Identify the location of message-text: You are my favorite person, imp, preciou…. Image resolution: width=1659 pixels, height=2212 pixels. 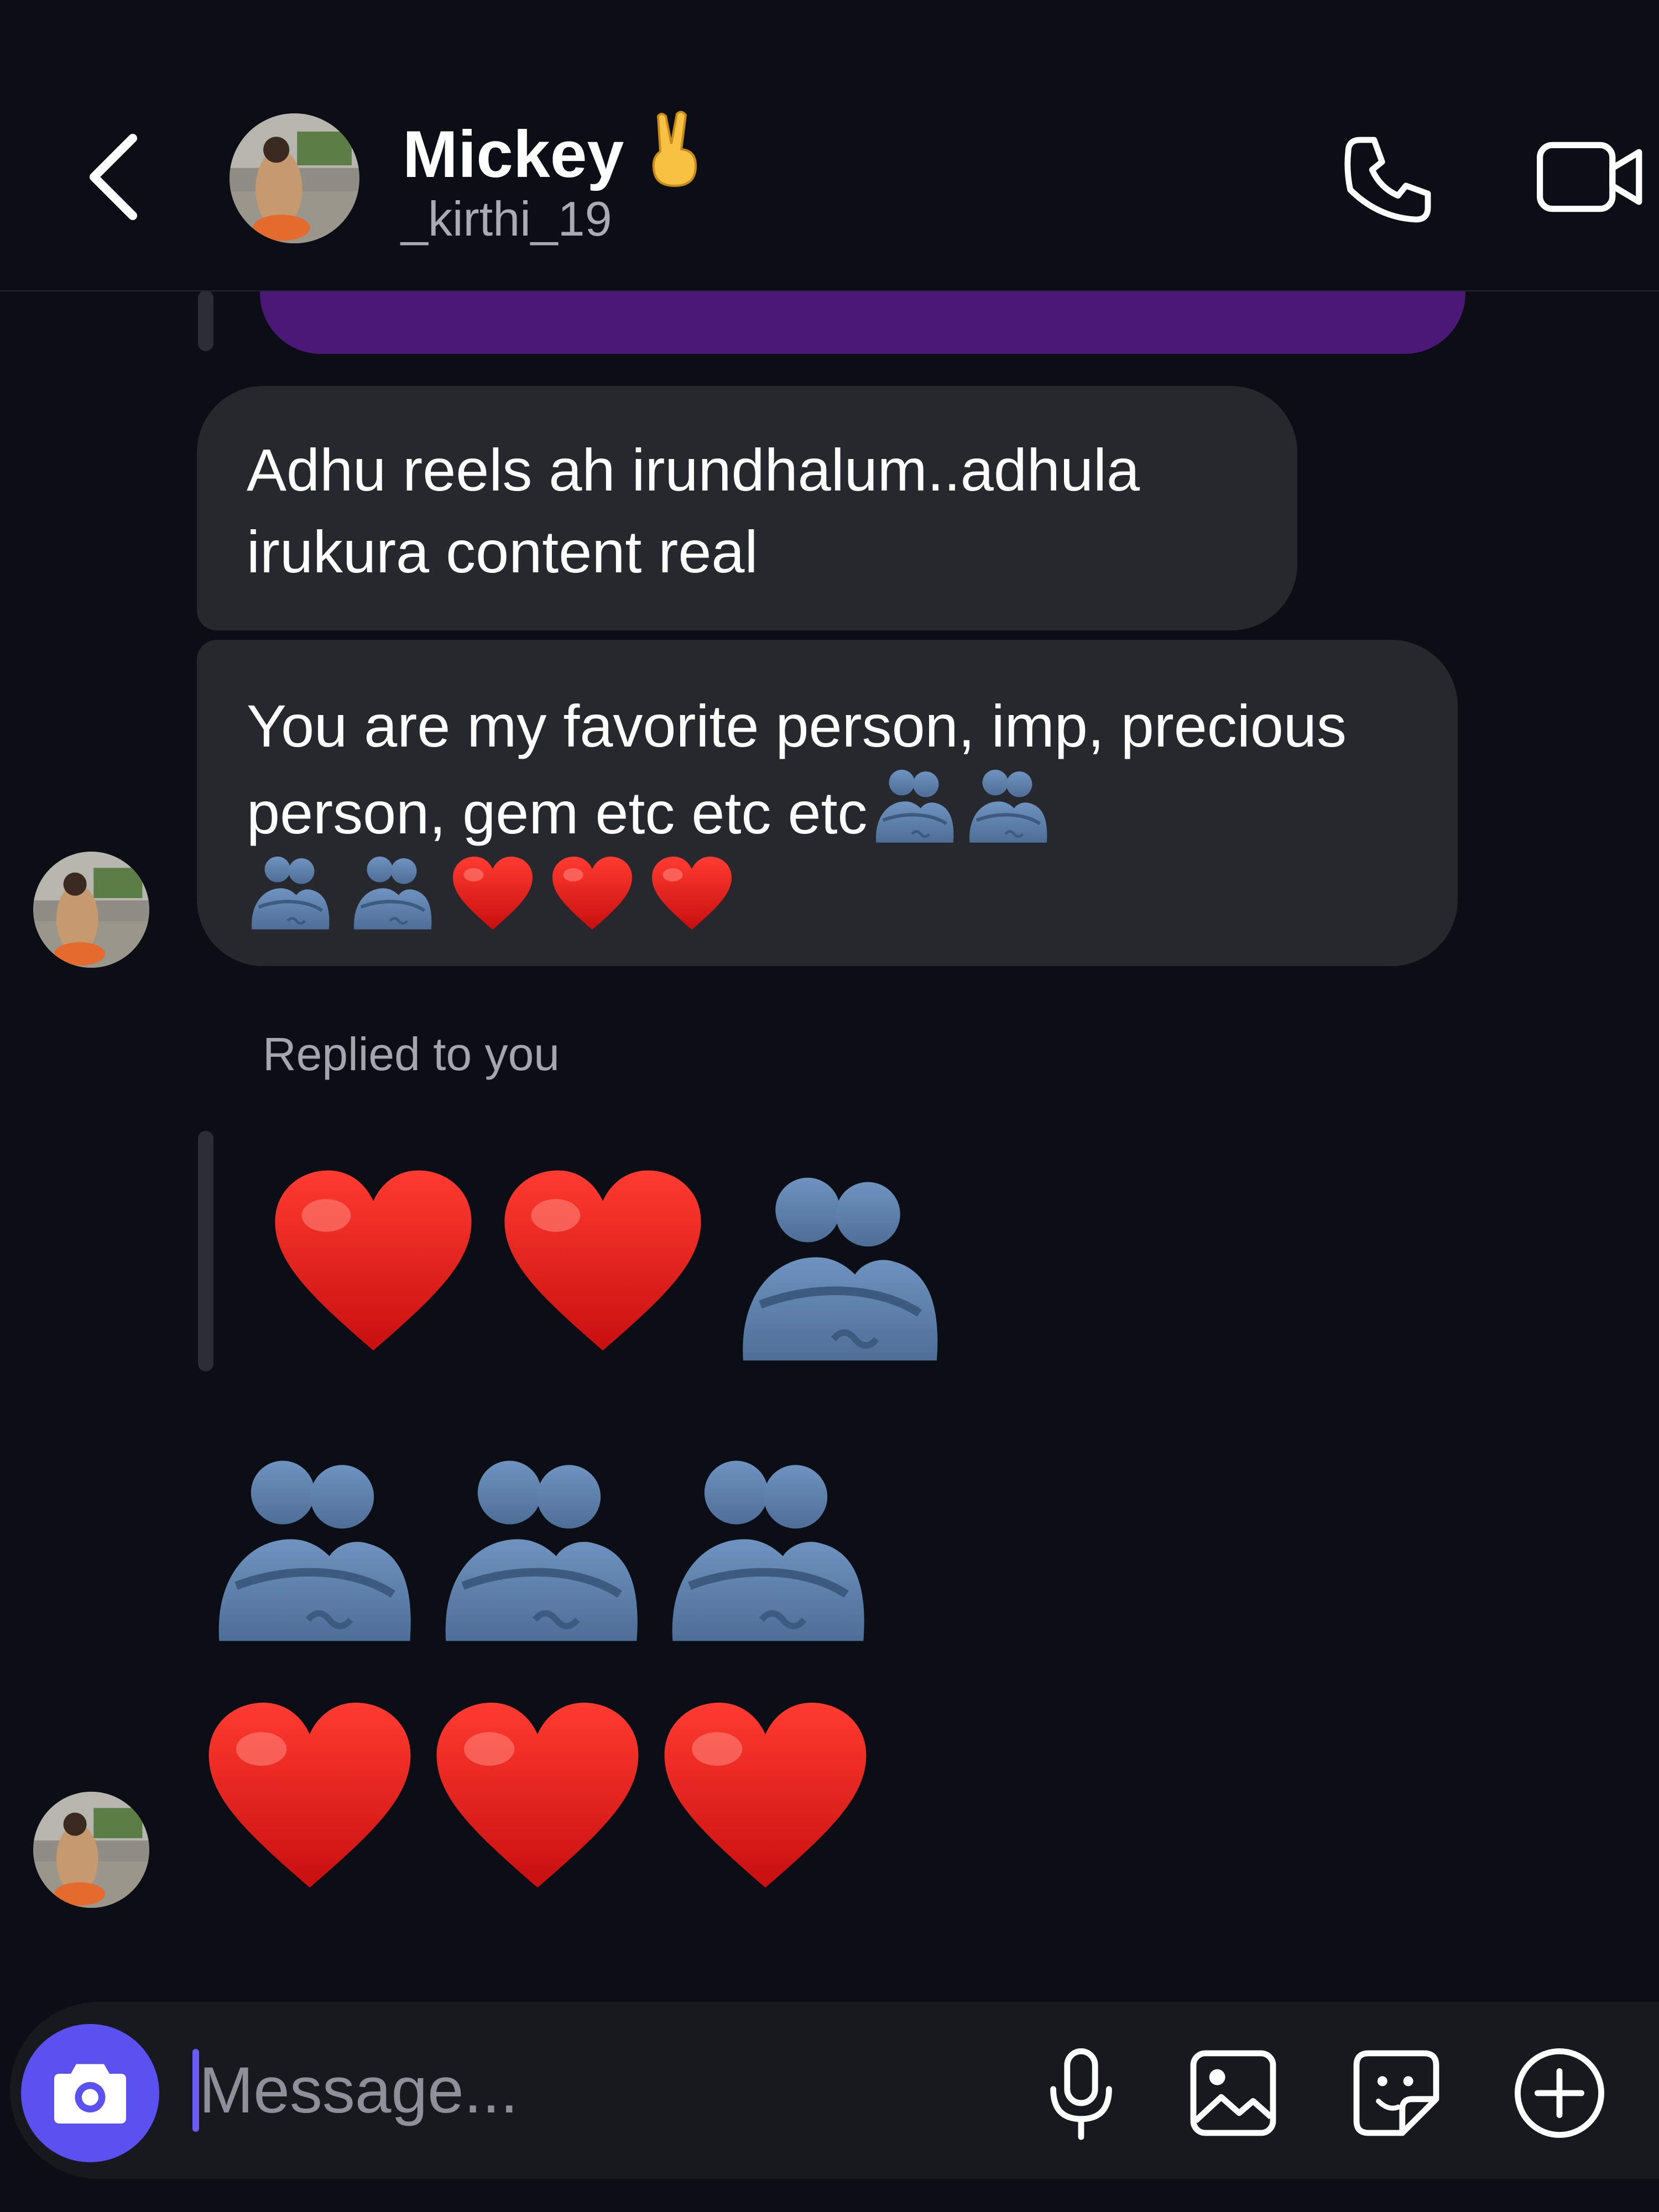
(805, 769).